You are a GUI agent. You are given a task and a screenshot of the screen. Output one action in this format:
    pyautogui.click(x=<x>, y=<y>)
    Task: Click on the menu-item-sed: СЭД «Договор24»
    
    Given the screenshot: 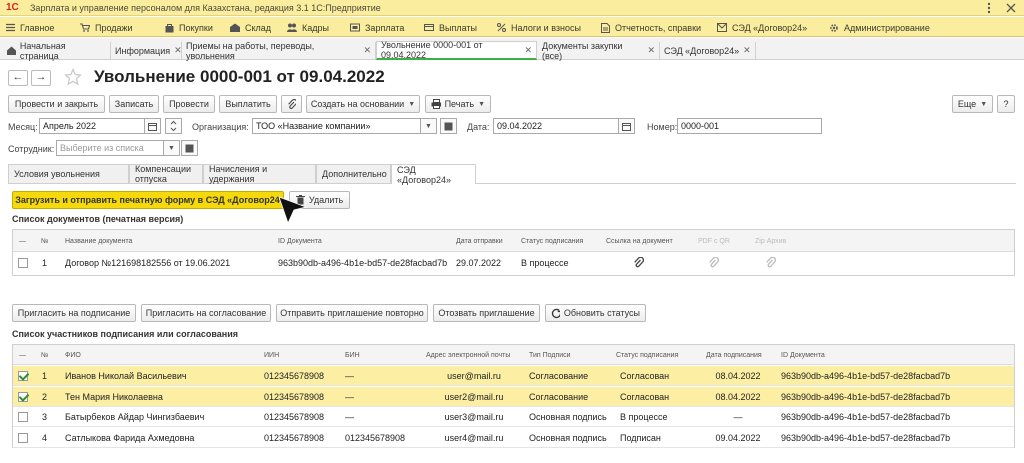 What is the action you would take?
    pyautogui.click(x=762, y=27)
    